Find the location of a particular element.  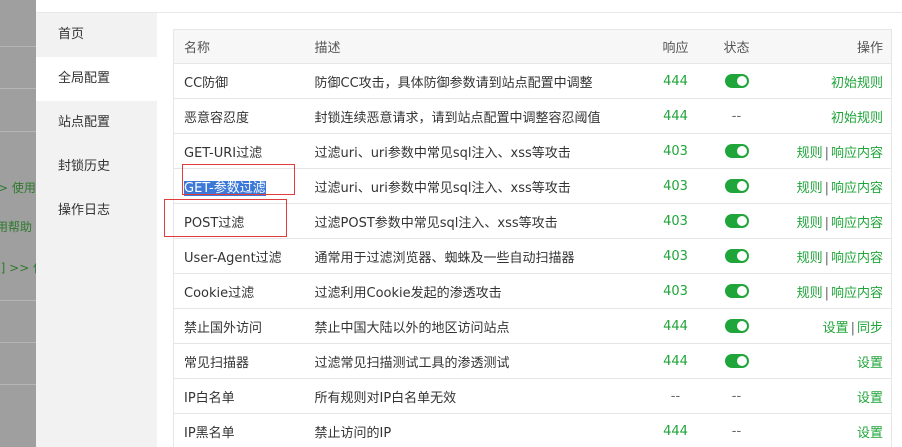

rule-operations: 初始规则 is located at coordinates (829, 116).